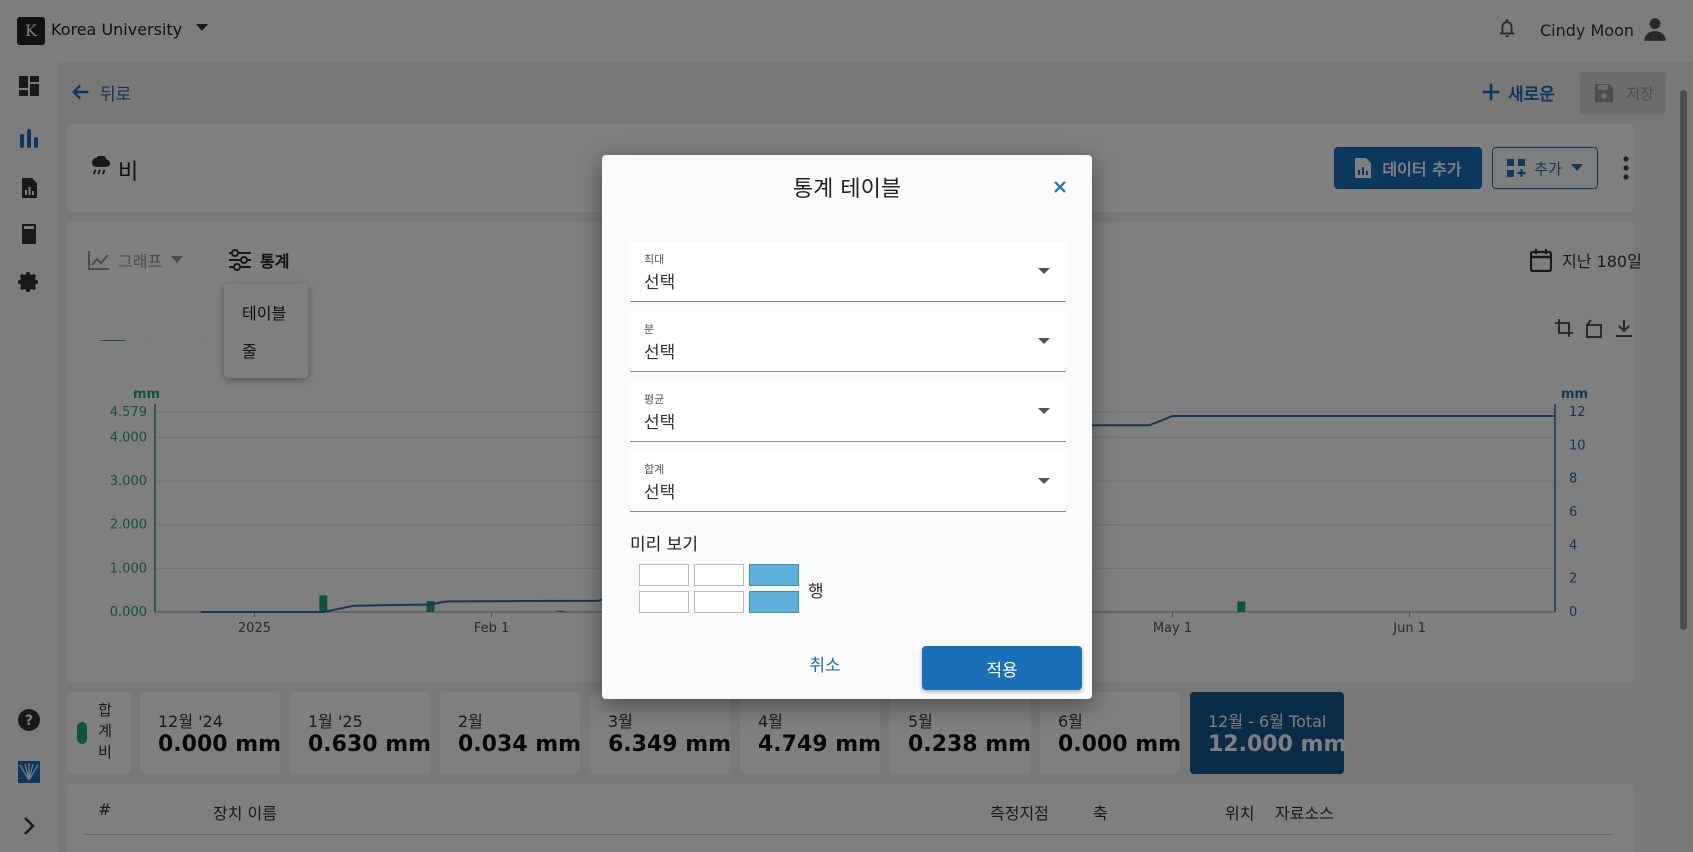  Describe the element at coordinates (649, 329) in the screenshot. I see `field-label: 분` at that location.